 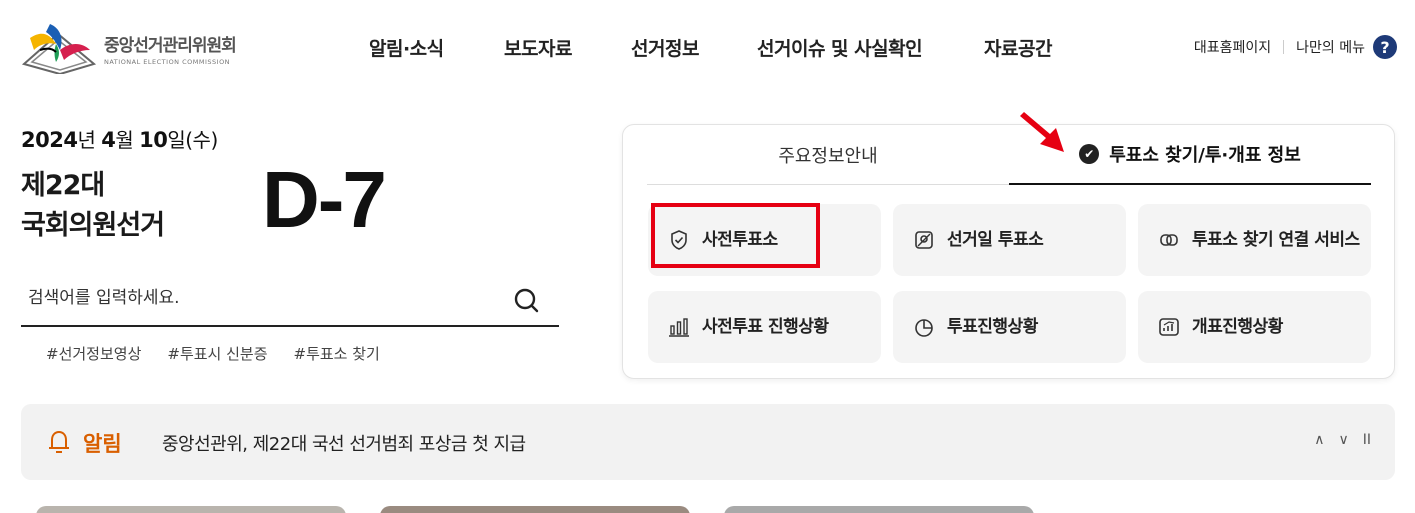 What do you see at coordinates (840, 47) in the screenshot?
I see `nav-item-issues: 선거이슈 및 사실확인` at bounding box center [840, 47].